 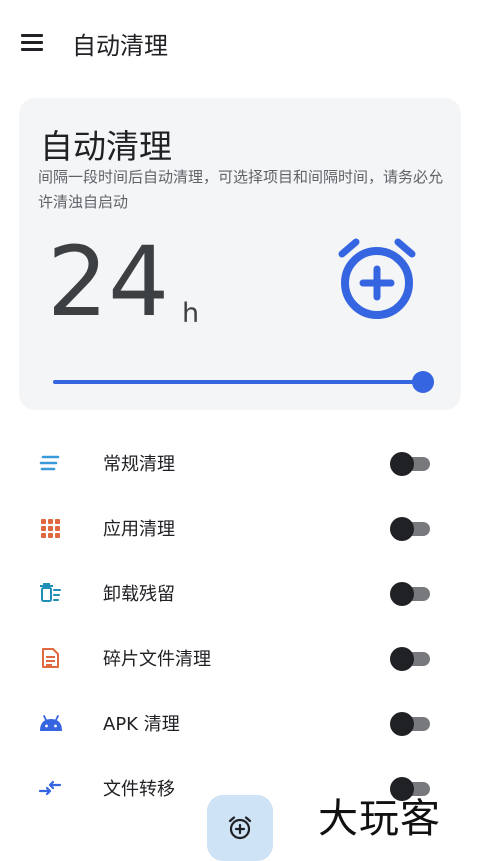 I want to click on card-description: 间隔一段时间后自动清理，可选择项目和间隔时间，请务必允许清浊自启动, so click(x=241, y=189).